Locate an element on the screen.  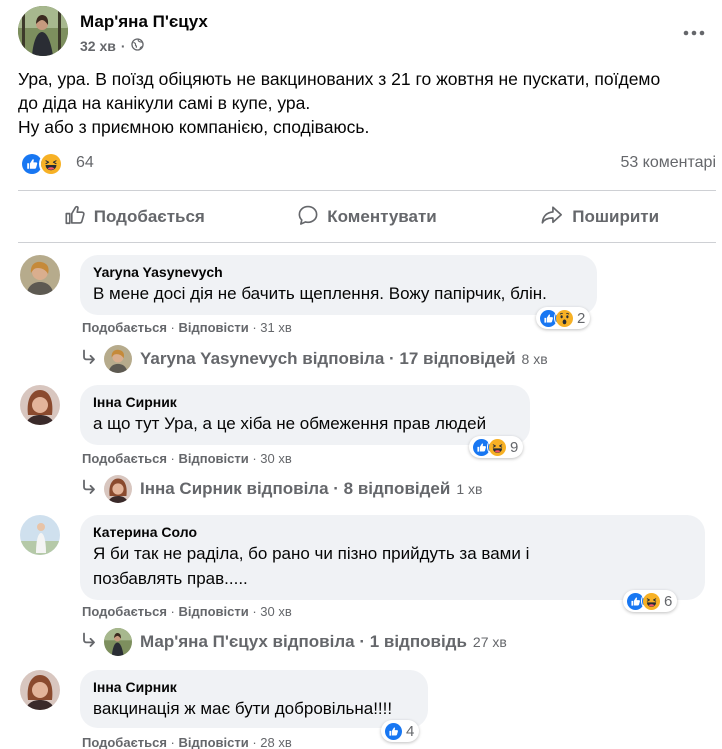
comment-text: вакцинація ж має бути добровільна!!!! is located at coordinates (243, 708).